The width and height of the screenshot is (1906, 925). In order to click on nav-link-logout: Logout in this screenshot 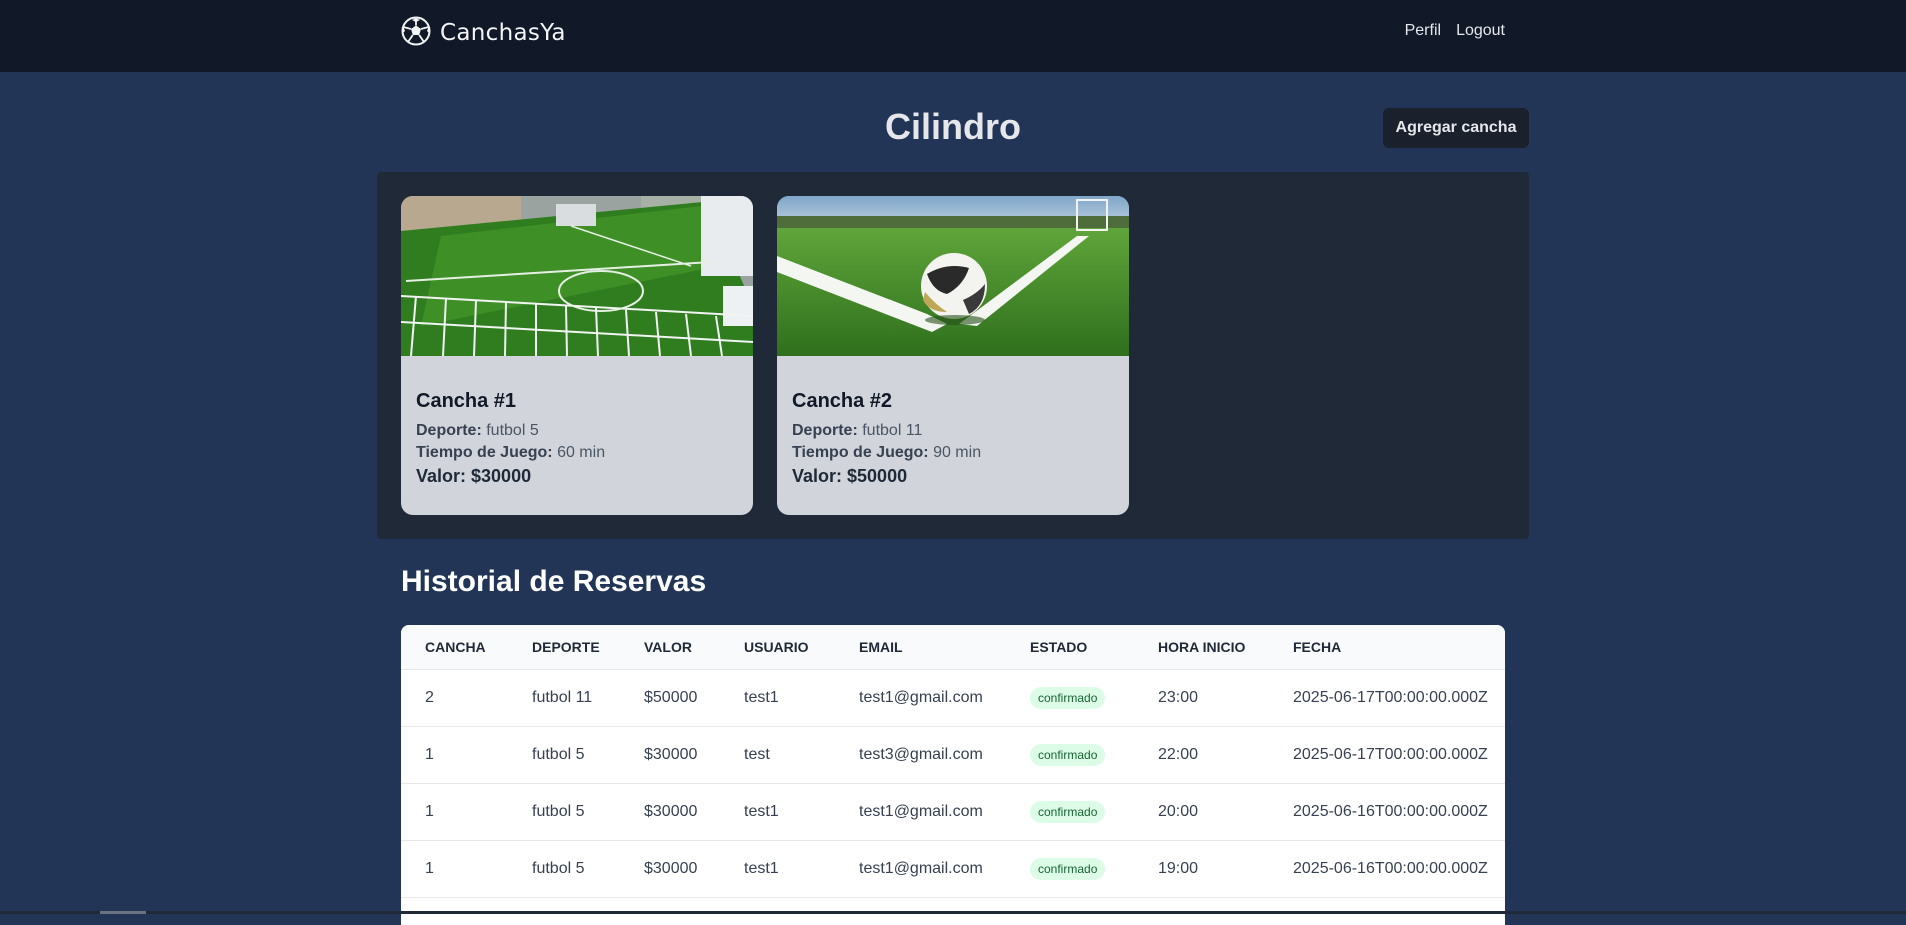, I will do `click(1480, 31)`.